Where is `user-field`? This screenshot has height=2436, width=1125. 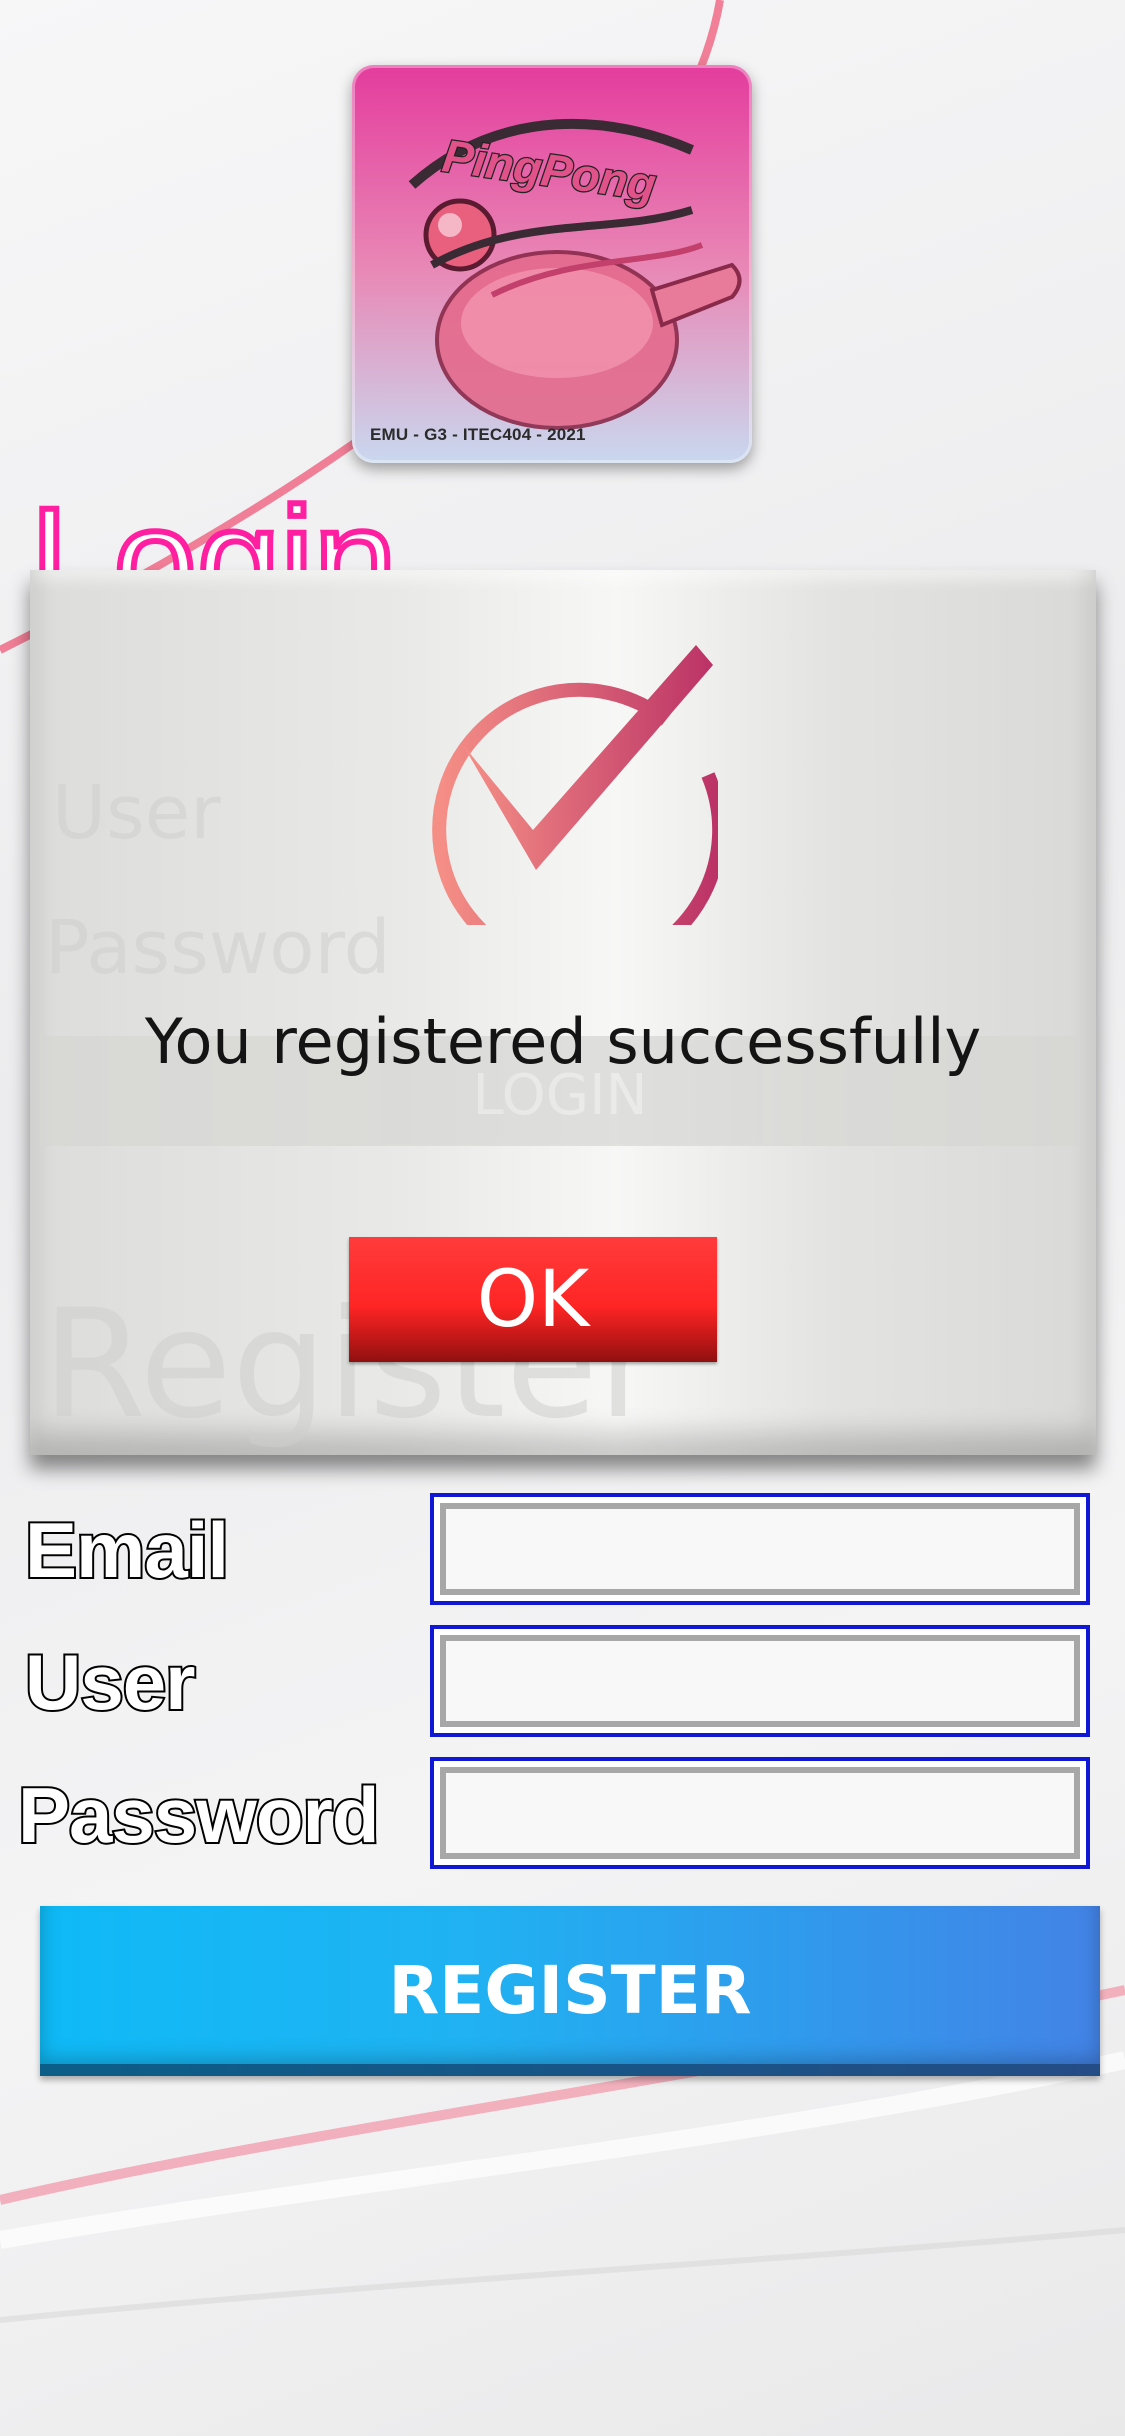
user-field is located at coordinates (760, 1681).